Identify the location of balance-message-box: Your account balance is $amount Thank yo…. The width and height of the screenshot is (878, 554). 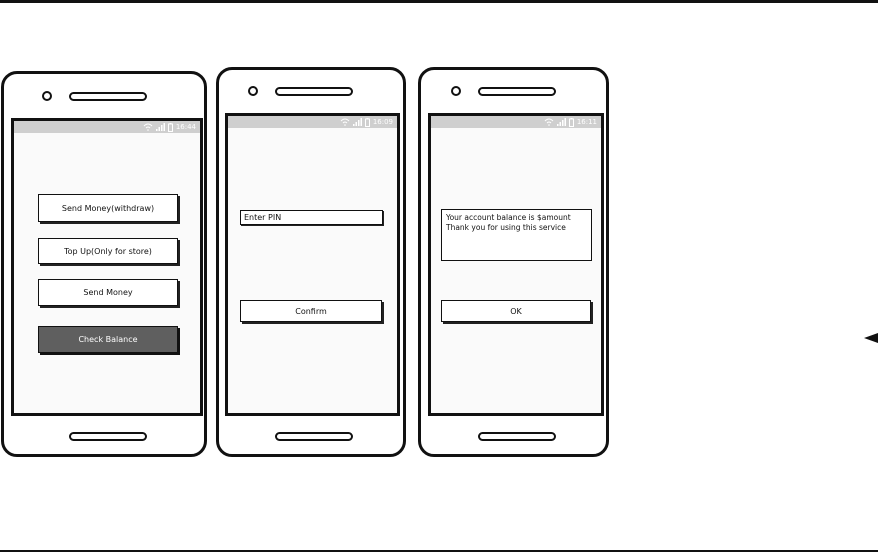
(516, 235).